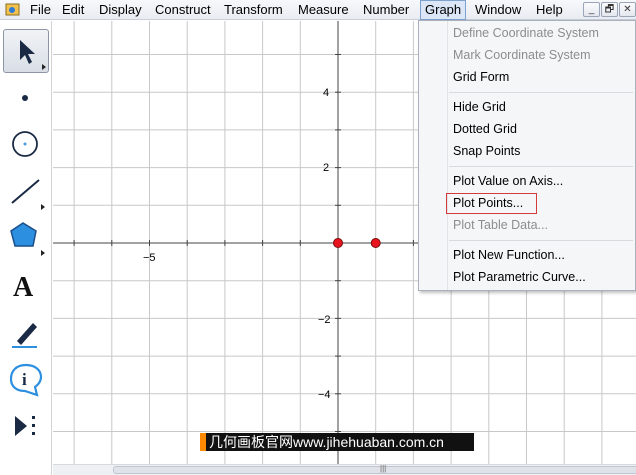  I want to click on svg-text: i, so click(24, 379).